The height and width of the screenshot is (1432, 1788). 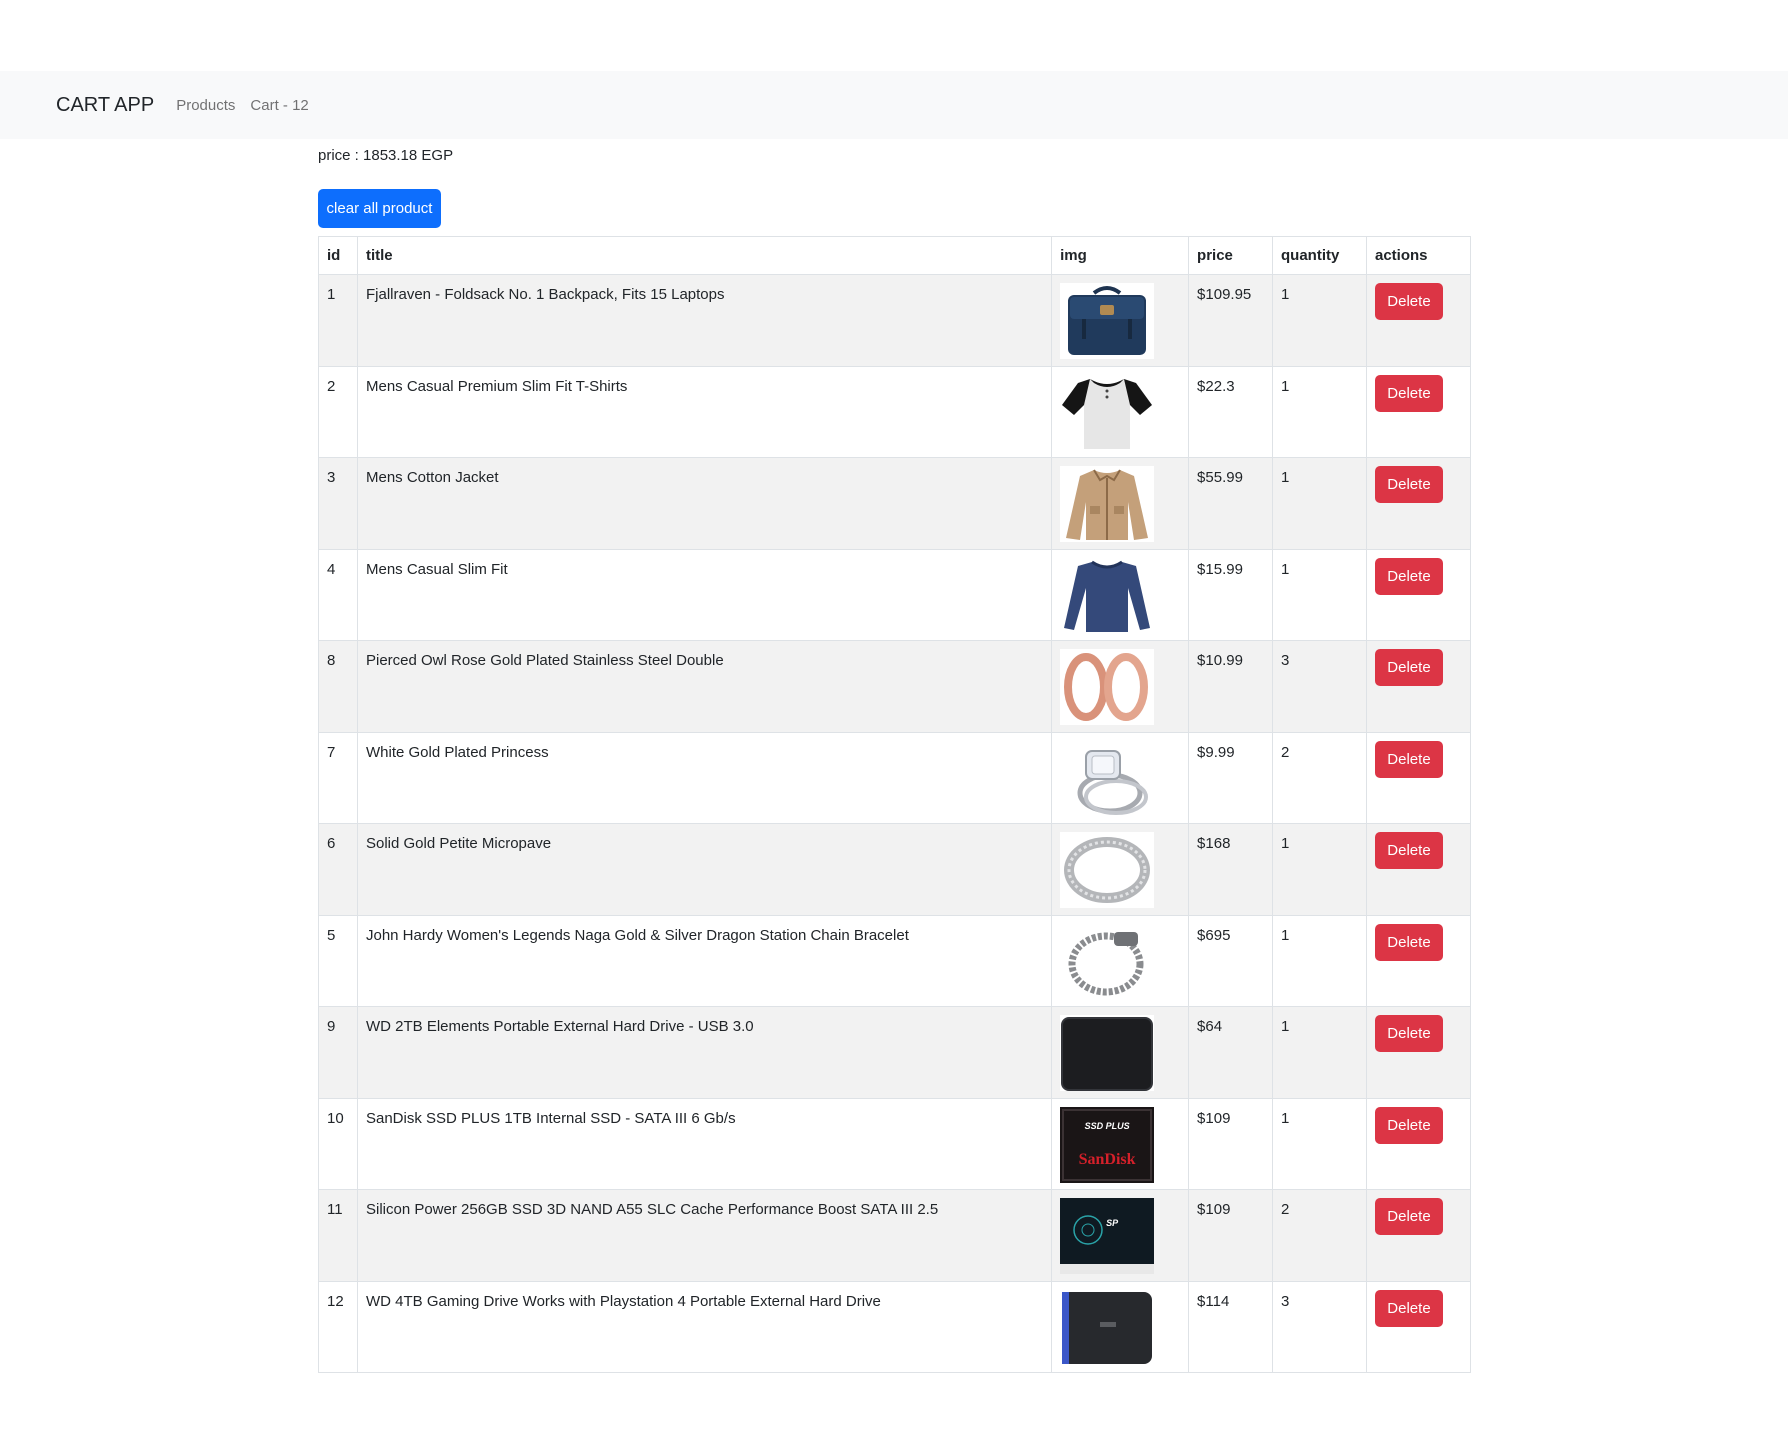 I want to click on table-header-row: id title img price quantity actions, so click(x=895, y=255).